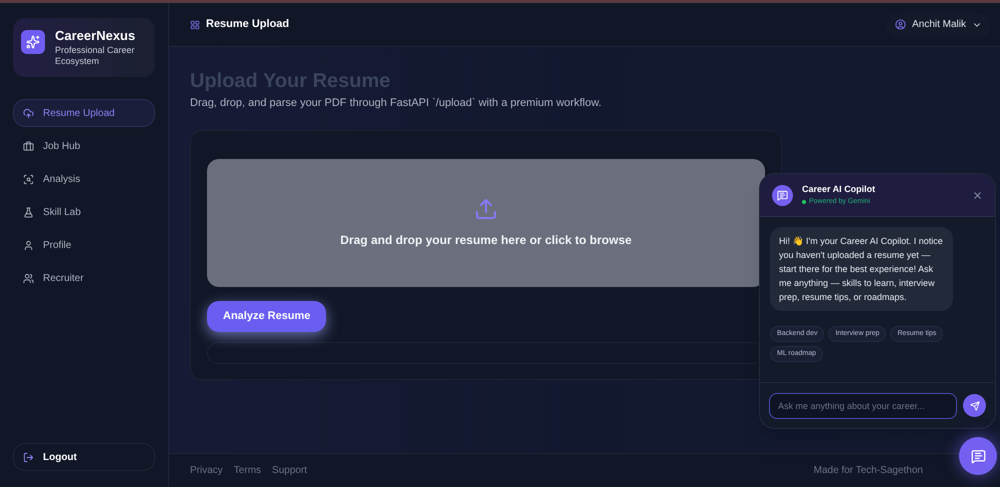  I want to click on flask-icon, so click(28, 212).